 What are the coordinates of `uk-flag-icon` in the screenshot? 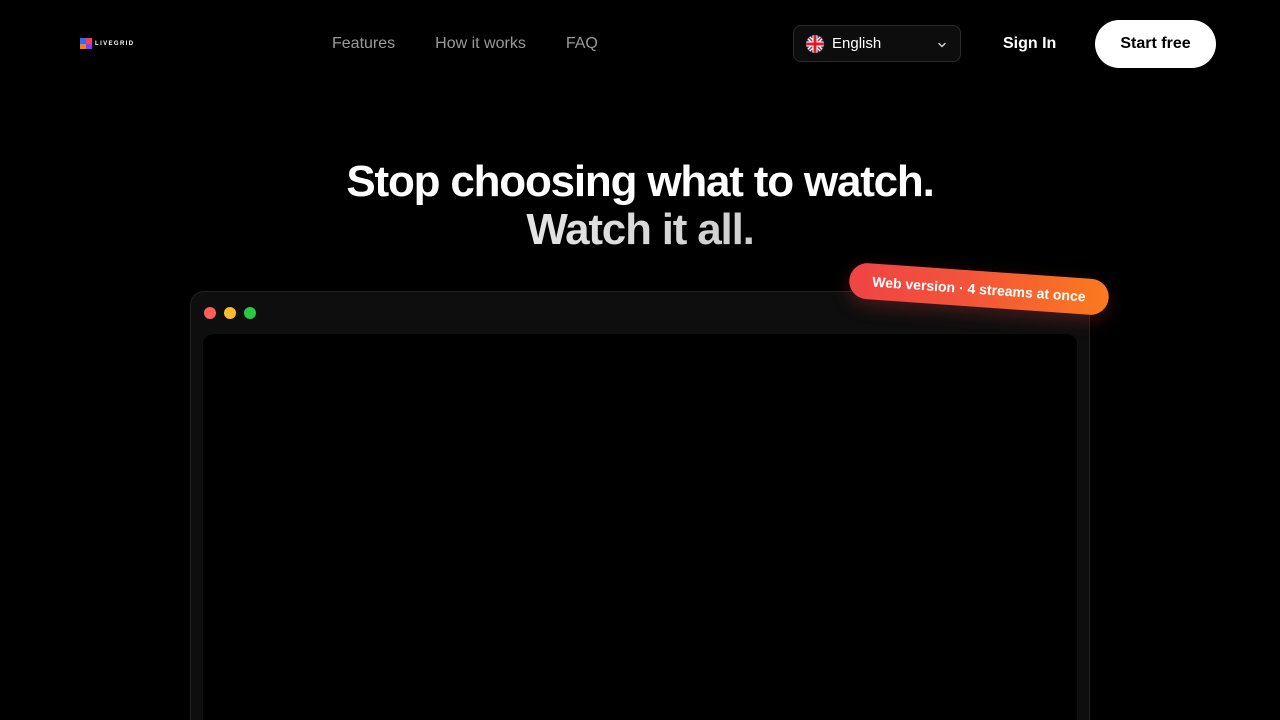 It's located at (815, 43).